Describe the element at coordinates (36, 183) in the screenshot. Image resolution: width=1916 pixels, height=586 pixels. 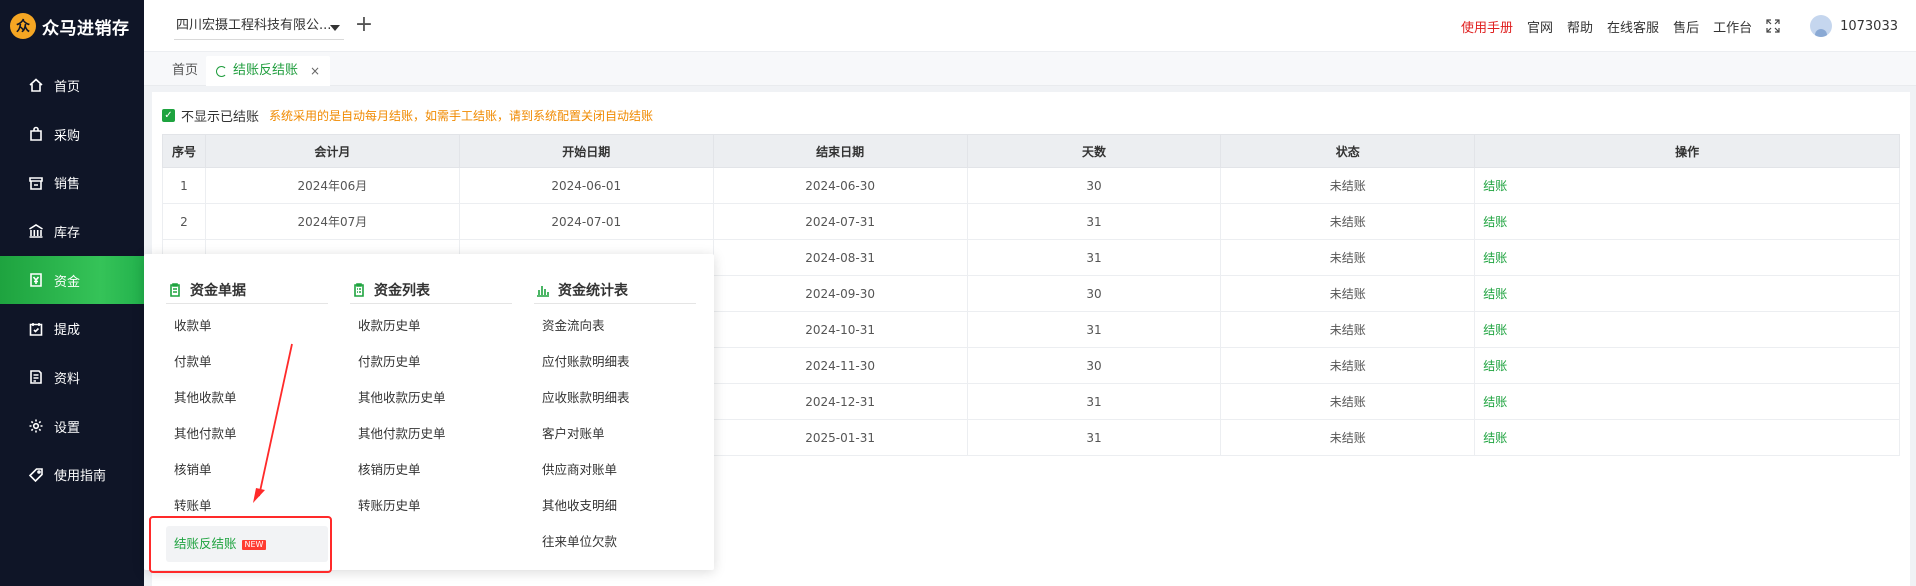
I see `store-icon` at that location.